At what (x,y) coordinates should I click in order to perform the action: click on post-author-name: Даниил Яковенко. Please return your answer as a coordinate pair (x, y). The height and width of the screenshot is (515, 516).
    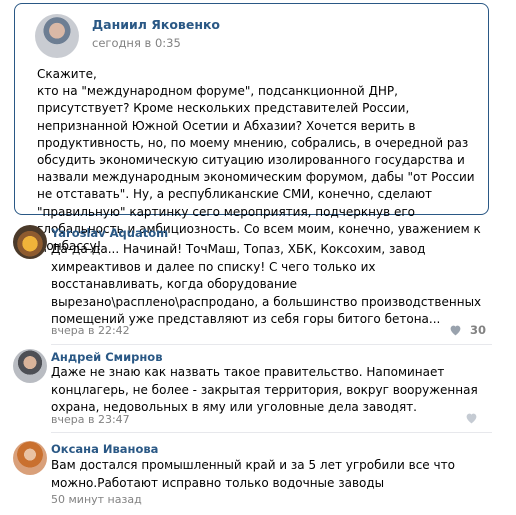
    Looking at the image, I should click on (156, 24).